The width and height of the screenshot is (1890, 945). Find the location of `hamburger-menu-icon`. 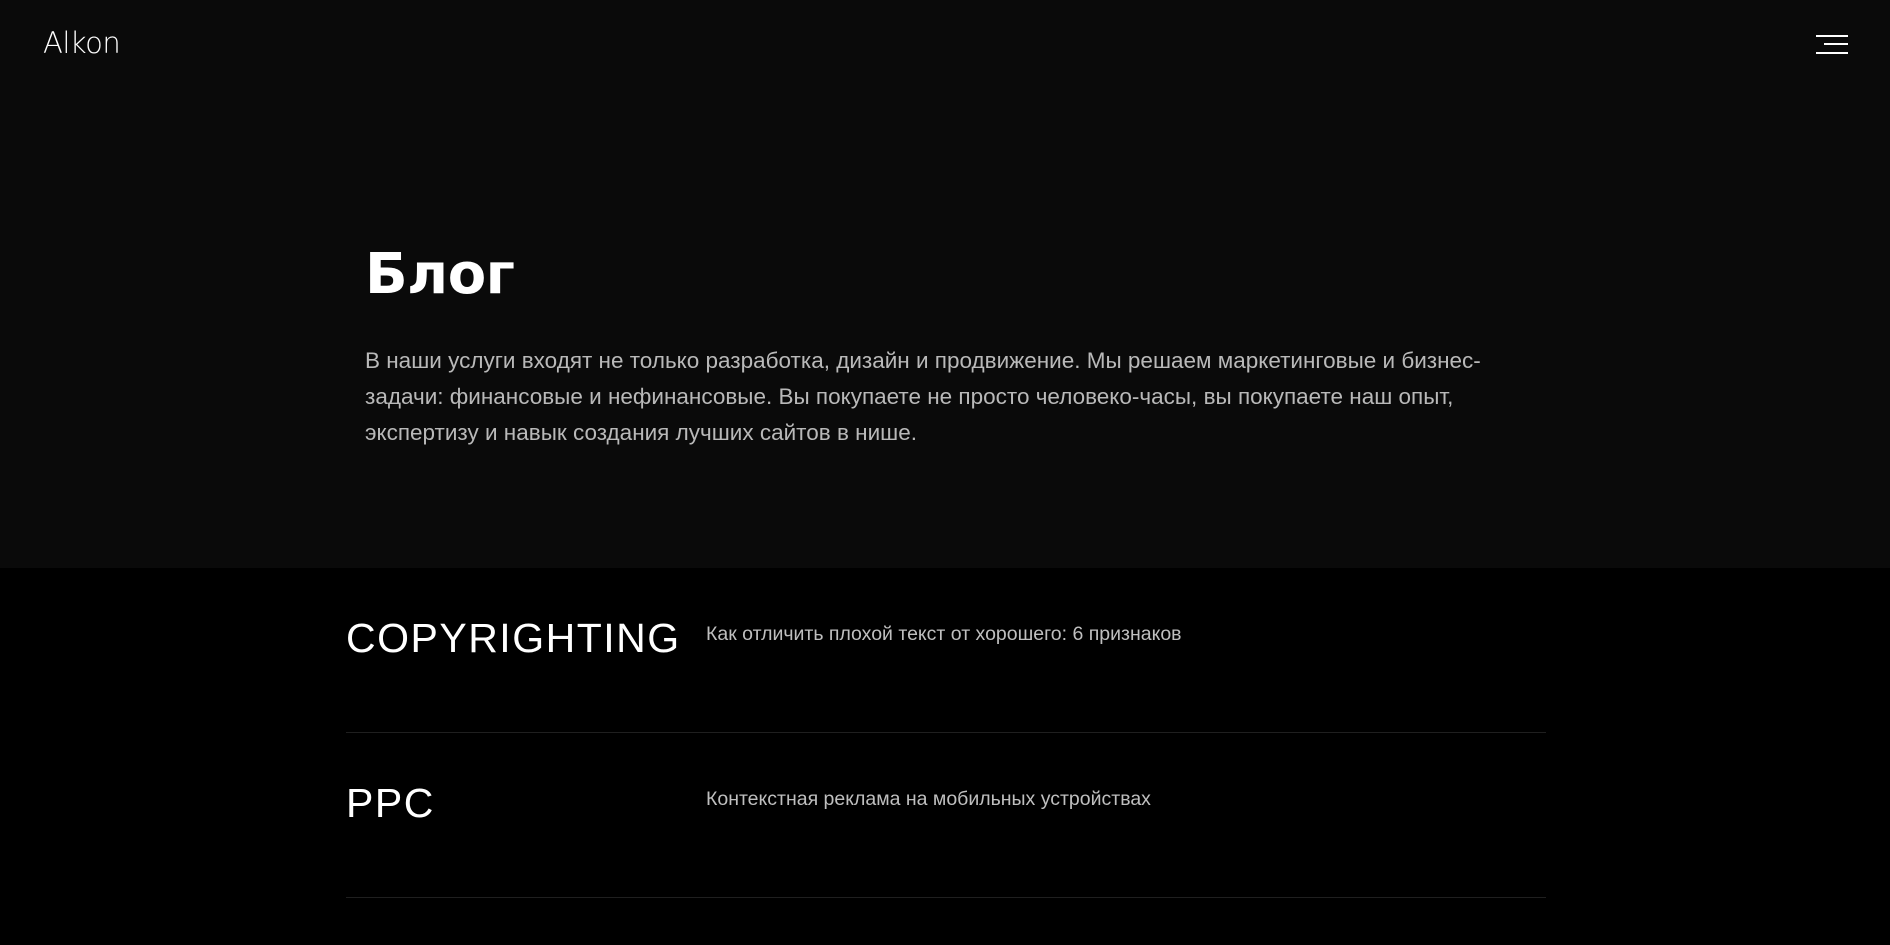

hamburger-menu-icon is located at coordinates (1832, 45).